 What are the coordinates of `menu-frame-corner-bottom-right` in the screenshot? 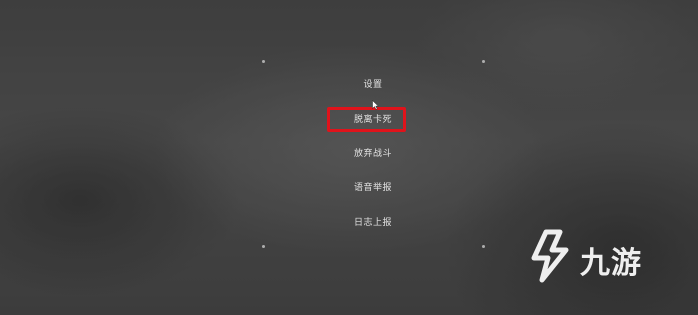 It's located at (483, 246).